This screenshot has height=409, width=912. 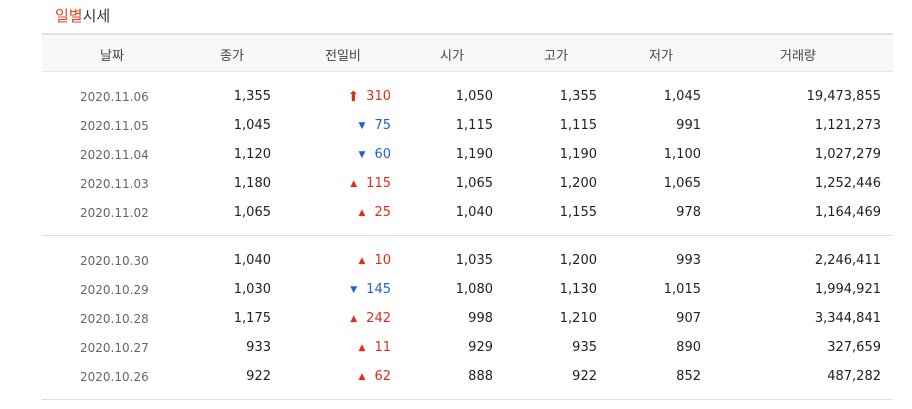 I want to click on cell-change: ▲ 242, so click(x=370, y=318).